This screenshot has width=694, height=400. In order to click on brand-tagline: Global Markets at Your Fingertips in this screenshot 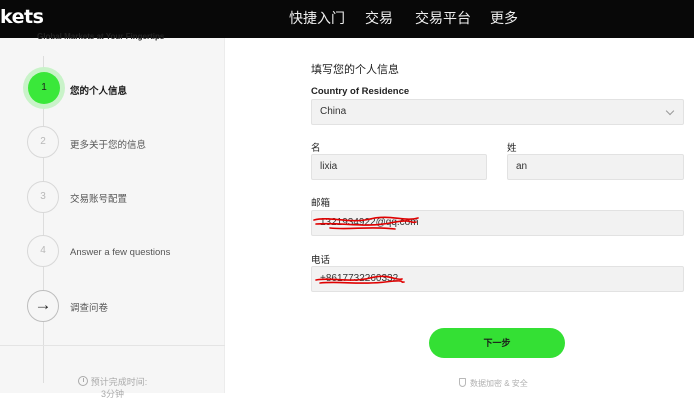, I will do `click(101, 36)`.